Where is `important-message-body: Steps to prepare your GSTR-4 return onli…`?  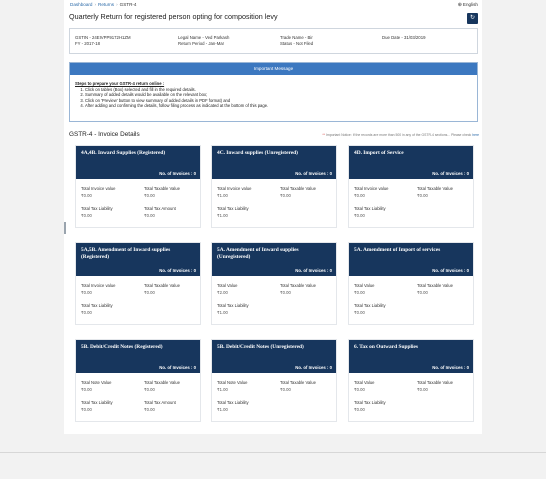
important-message-body: Steps to prepare your GSTR-4 return onli… is located at coordinates (273, 95).